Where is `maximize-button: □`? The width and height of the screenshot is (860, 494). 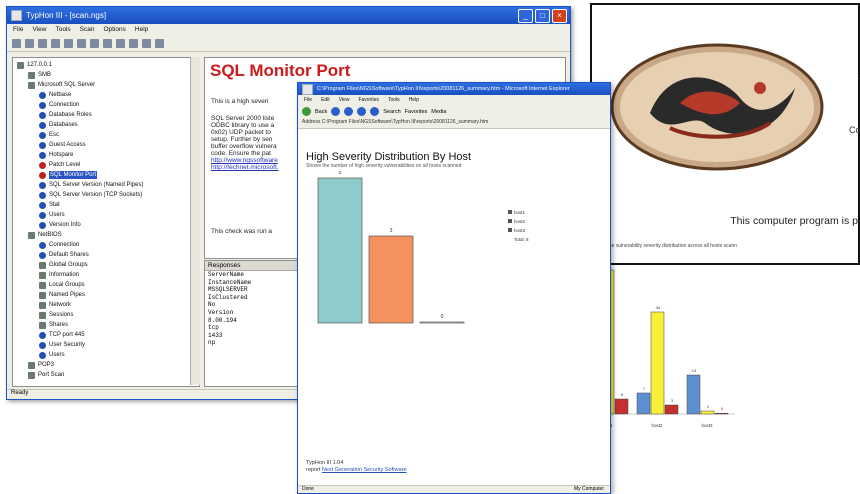
maximize-button: □ is located at coordinates (542, 16).